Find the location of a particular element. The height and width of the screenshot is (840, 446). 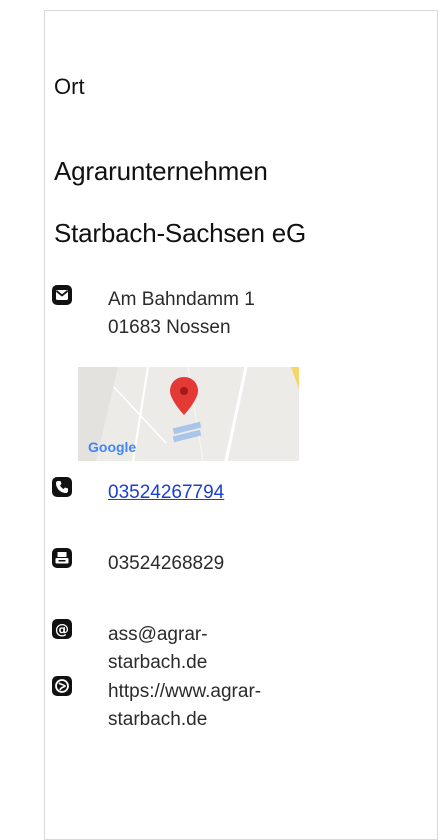

email-line1: ass@agrar- is located at coordinates (158, 634).